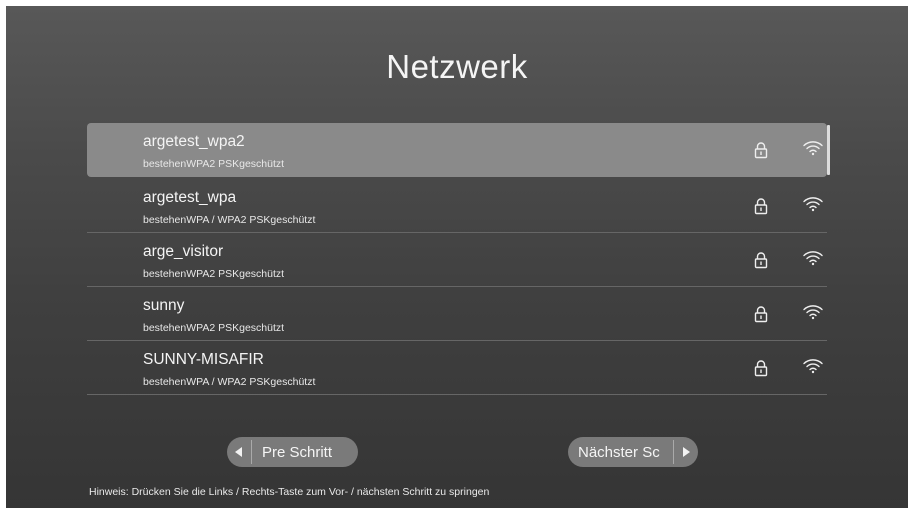 This screenshot has height=514, width=914. I want to click on triangle-left-icon, so click(239, 452).